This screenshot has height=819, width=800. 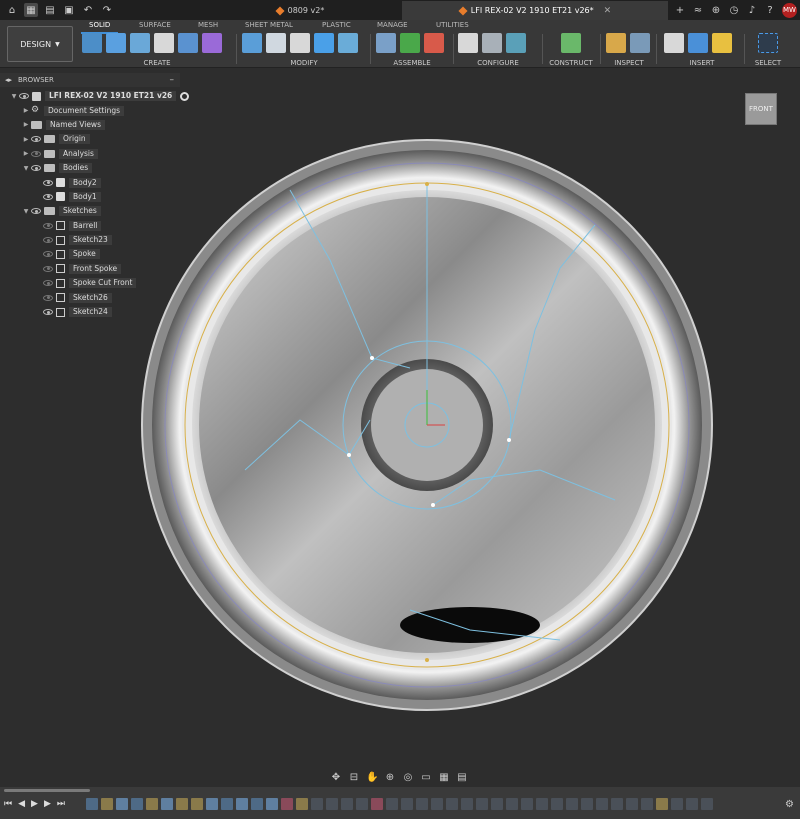 What do you see at coordinates (269, 25) in the screenshot?
I see `tab-sheet-metal: SHEET METAL` at bounding box center [269, 25].